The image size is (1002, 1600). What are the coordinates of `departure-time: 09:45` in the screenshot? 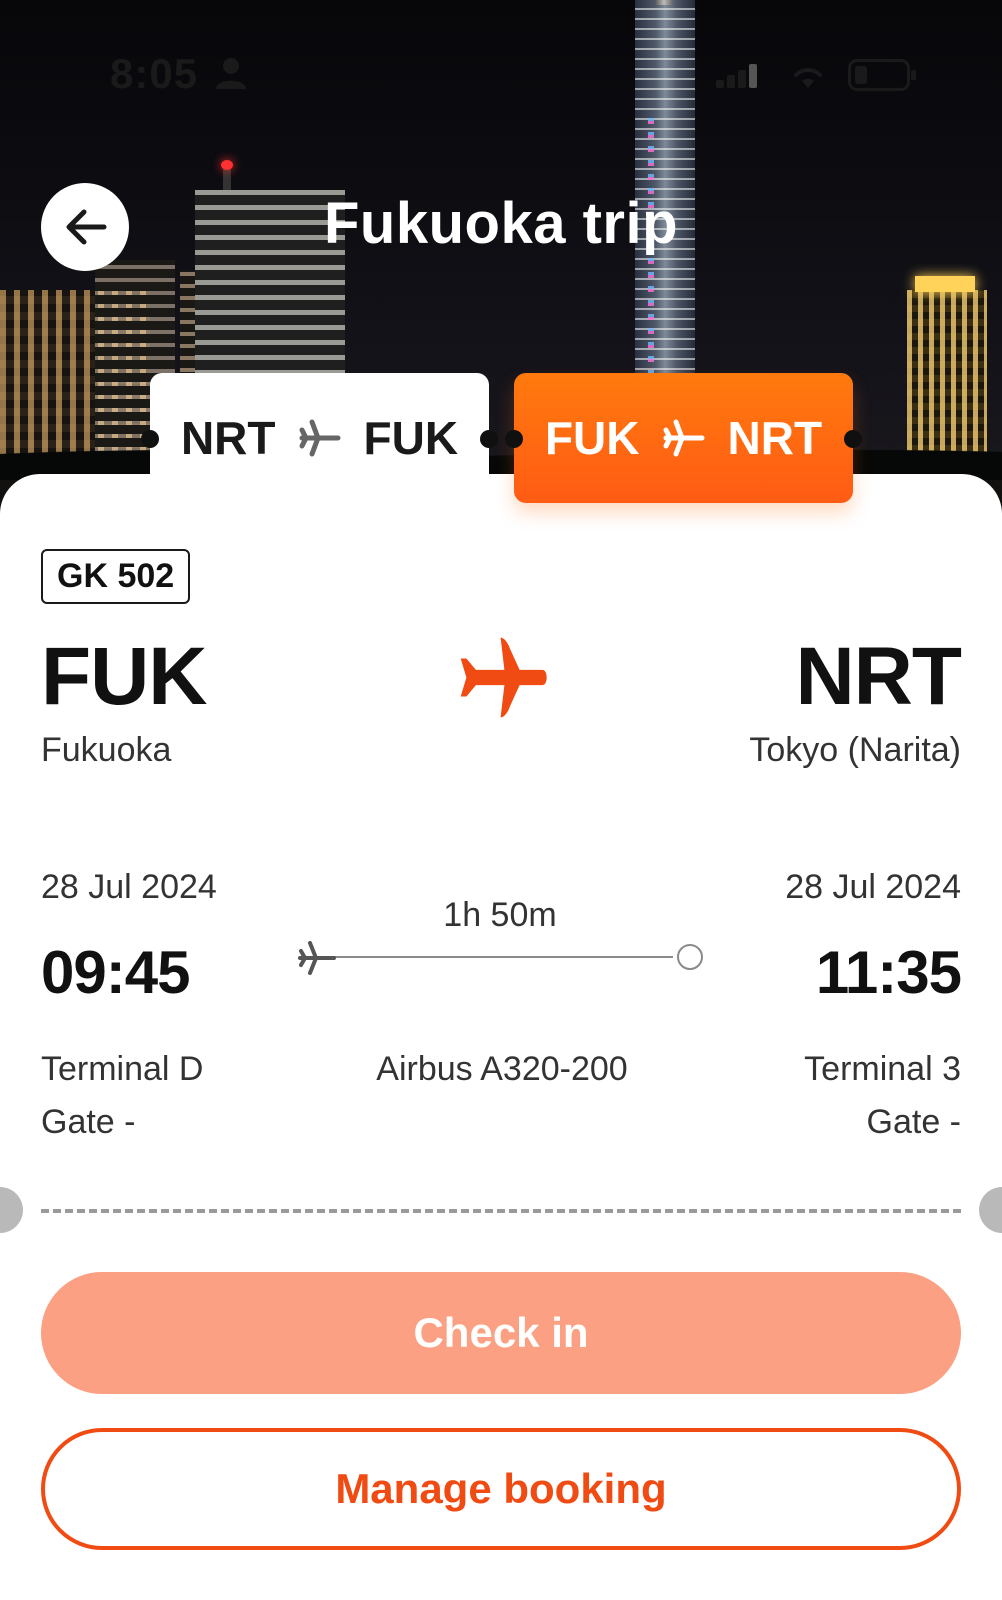 It's located at (115, 972).